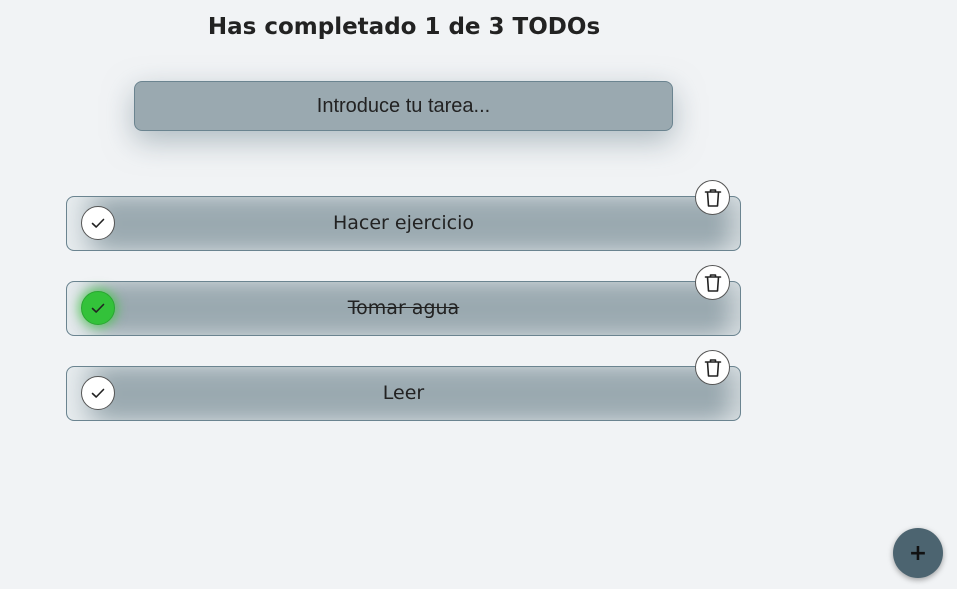  Describe the element at coordinates (403, 223) in the screenshot. I see `todo-text: Hacer ejercicio` at that location.